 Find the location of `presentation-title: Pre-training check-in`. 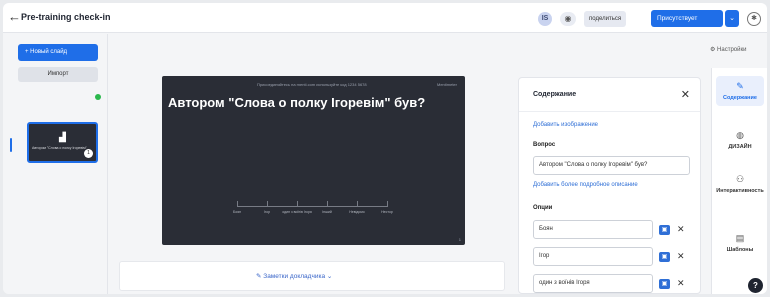

presentation-title: Pre-training check-in is located at coordinates (66, 17).